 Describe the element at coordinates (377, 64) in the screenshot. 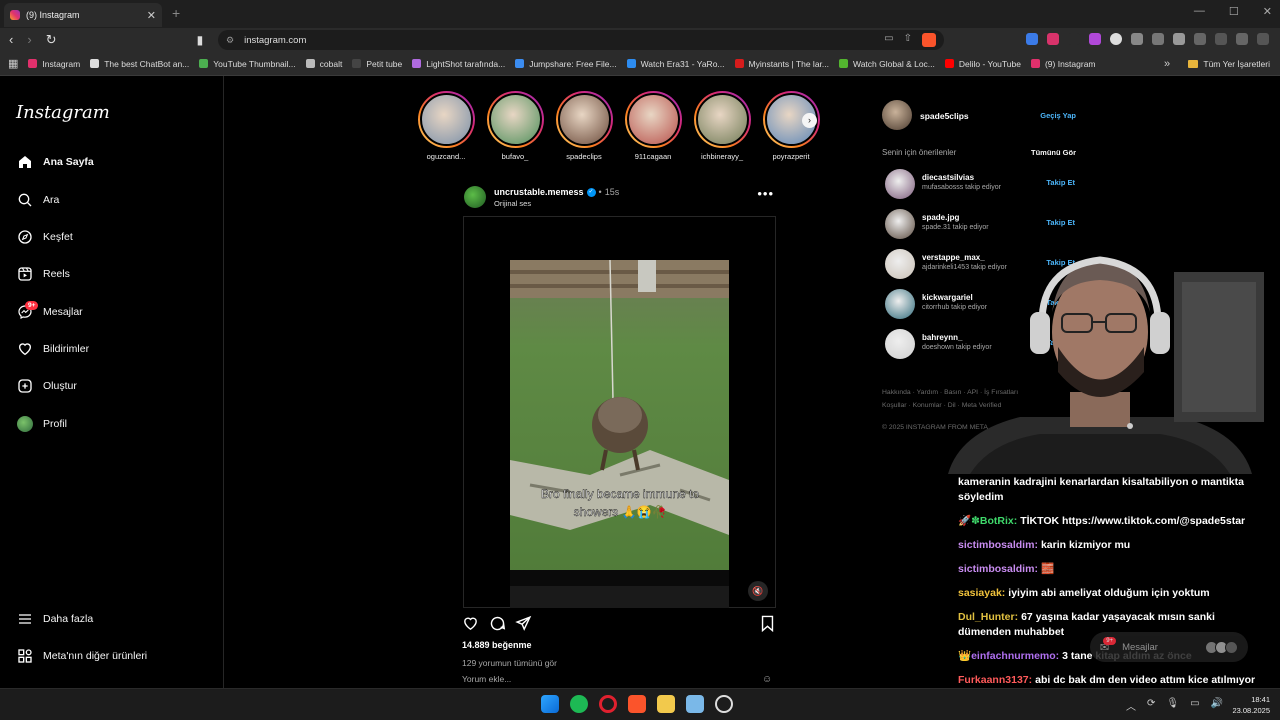

I see `bookmark-item: Petit tube` at that location.